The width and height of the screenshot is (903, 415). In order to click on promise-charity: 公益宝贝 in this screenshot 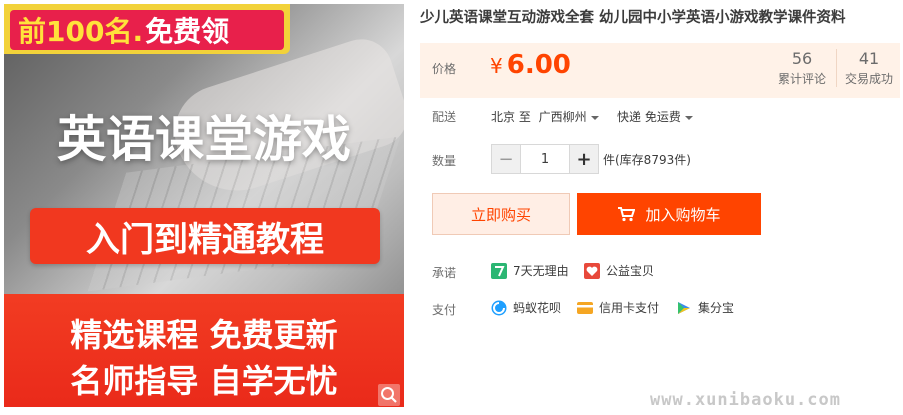, I will do `click(619, 270)`.